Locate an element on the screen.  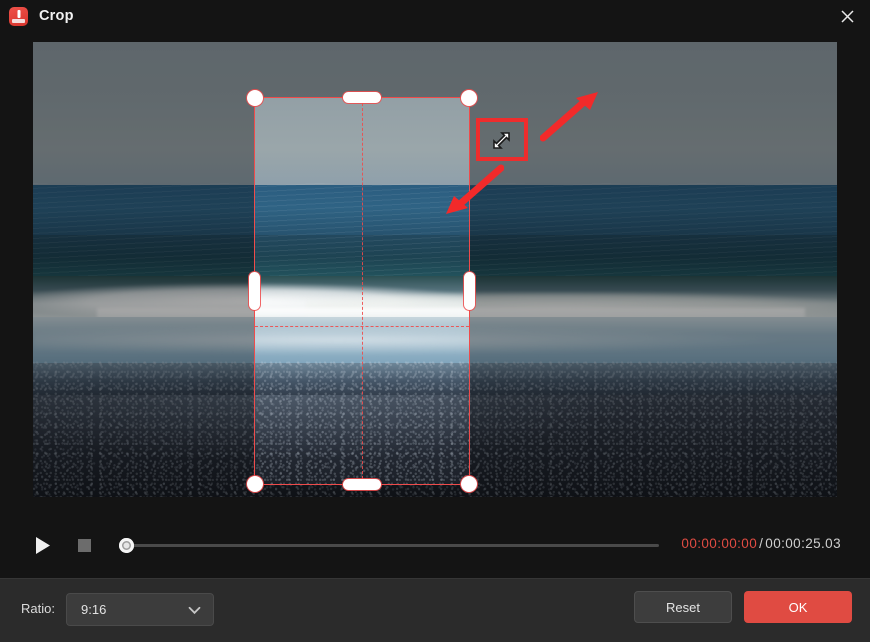
crop-gridline-vertical is located at coordinates (362, 291).